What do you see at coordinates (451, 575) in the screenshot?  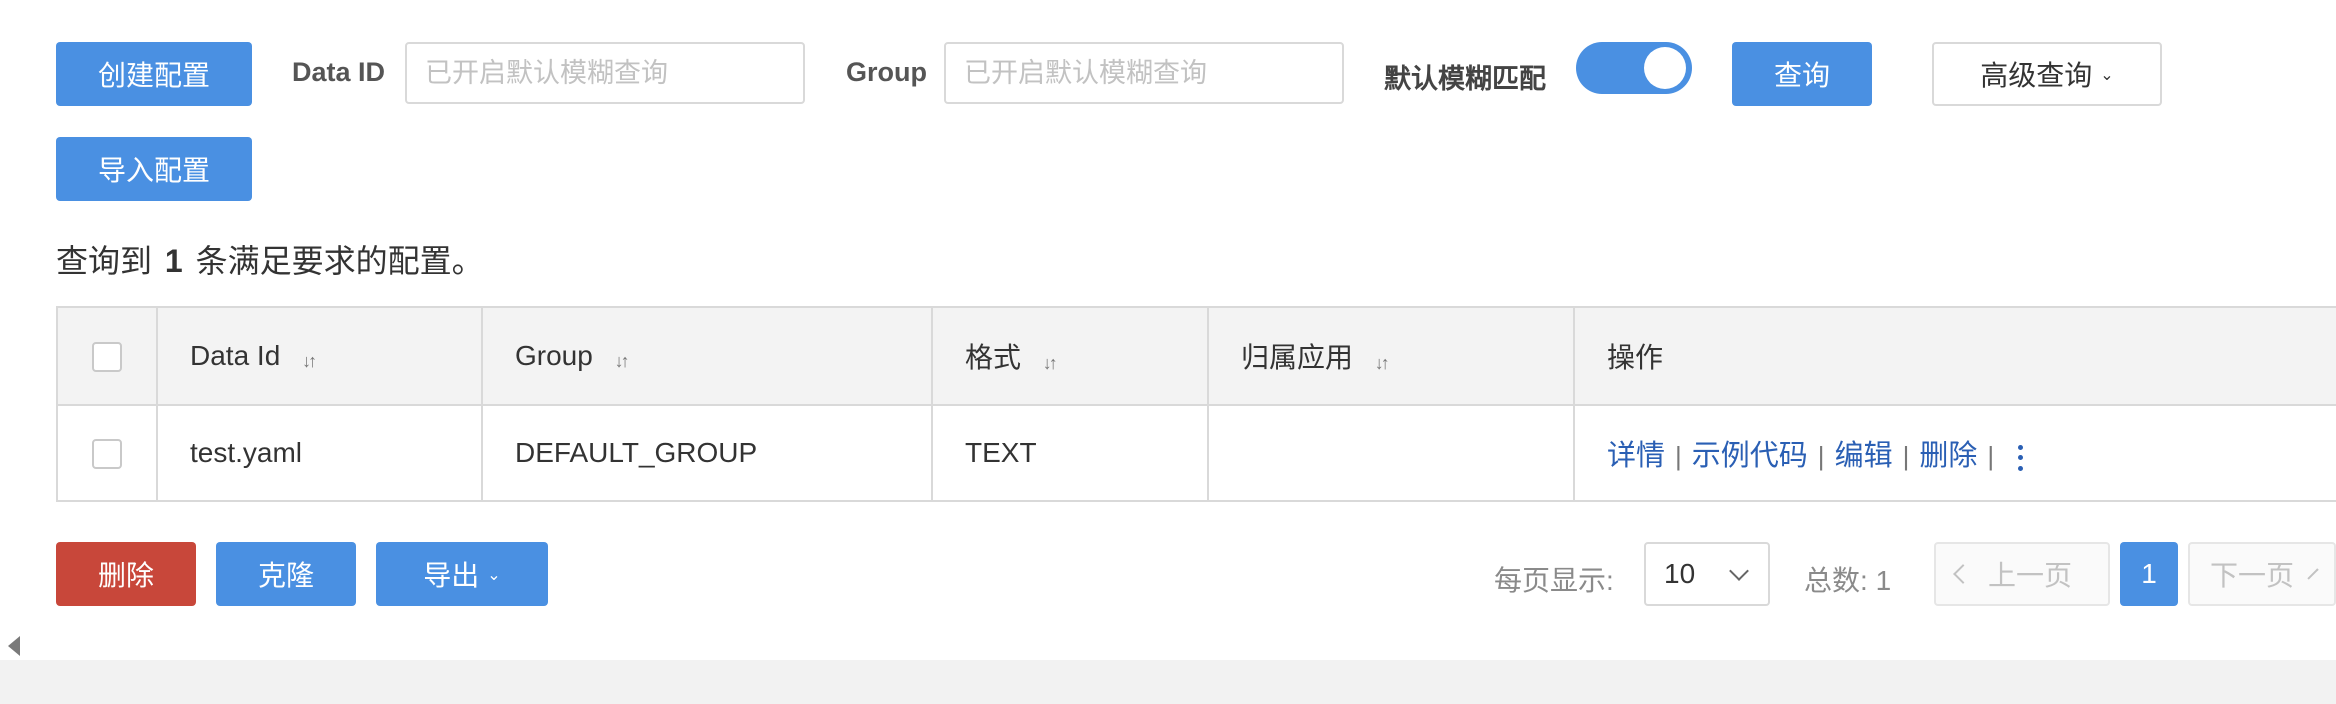 I see `export-label: 导出` at bounding box center [451, 575].